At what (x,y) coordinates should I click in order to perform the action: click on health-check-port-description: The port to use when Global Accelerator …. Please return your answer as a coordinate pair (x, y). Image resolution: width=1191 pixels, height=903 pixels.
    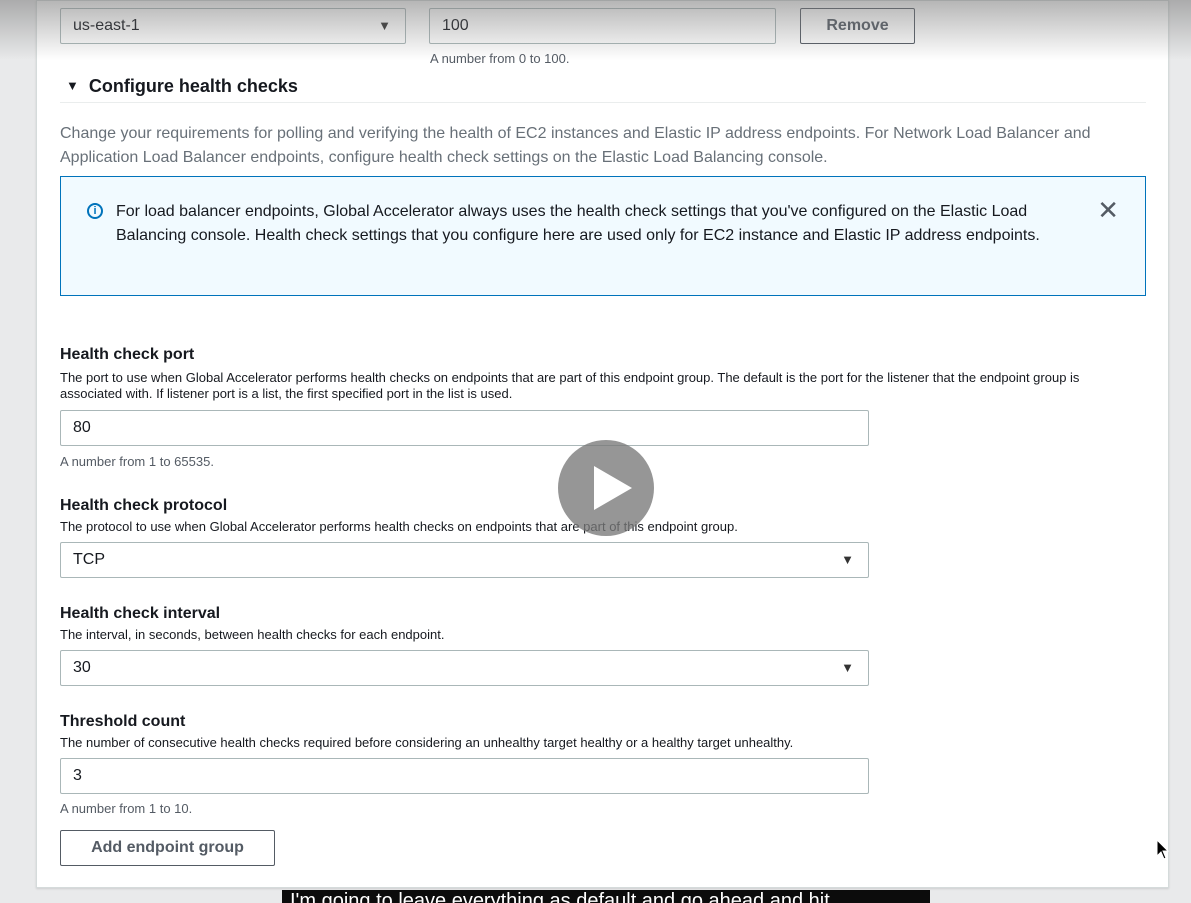
    Looking at the image, I should click on (570, 385).